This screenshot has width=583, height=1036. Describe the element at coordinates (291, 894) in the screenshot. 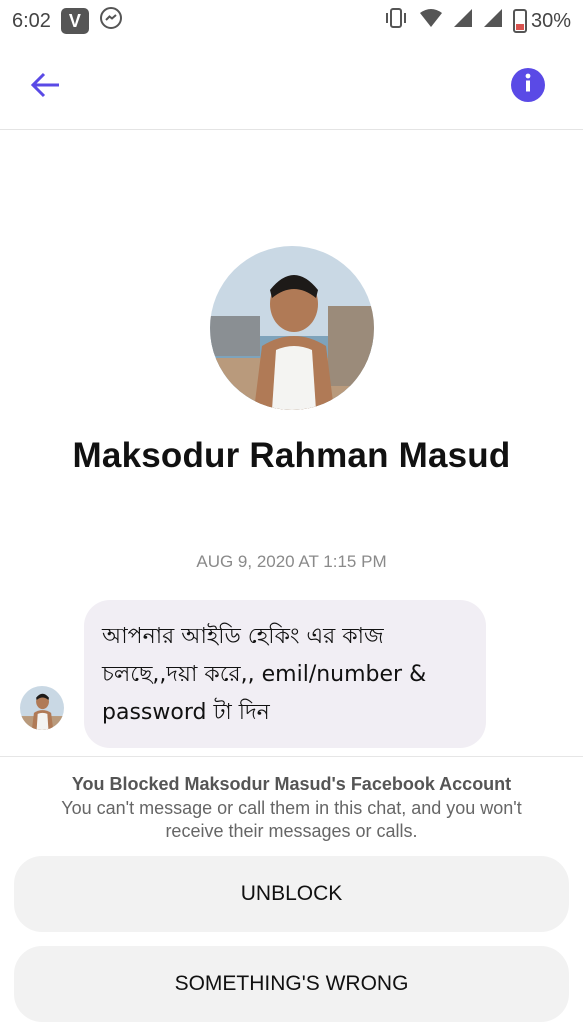

I see `unblock-button: UNBLOCK` at that location.